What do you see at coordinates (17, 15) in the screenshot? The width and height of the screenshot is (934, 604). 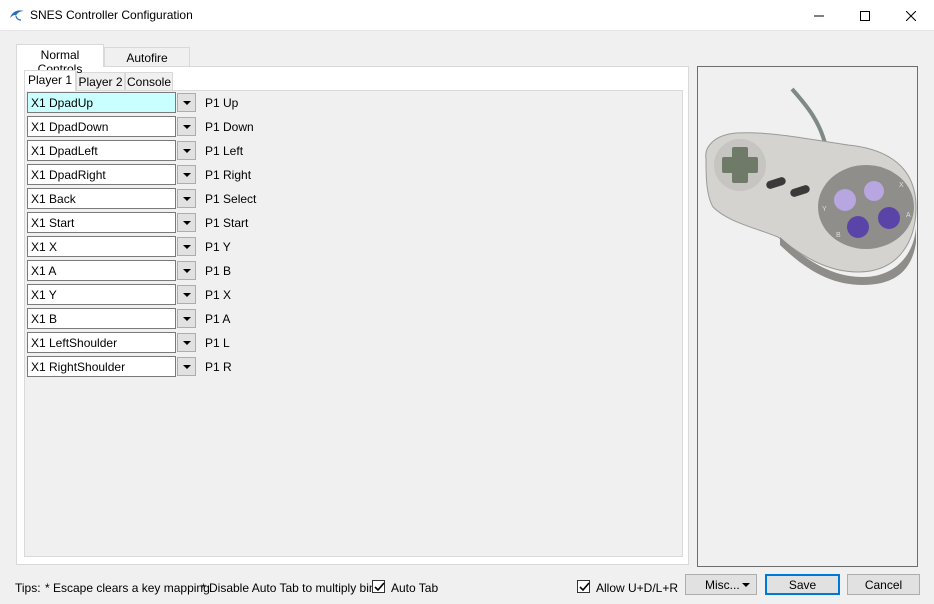 I see `app-logo-icon` at bounding box center [17, 15].